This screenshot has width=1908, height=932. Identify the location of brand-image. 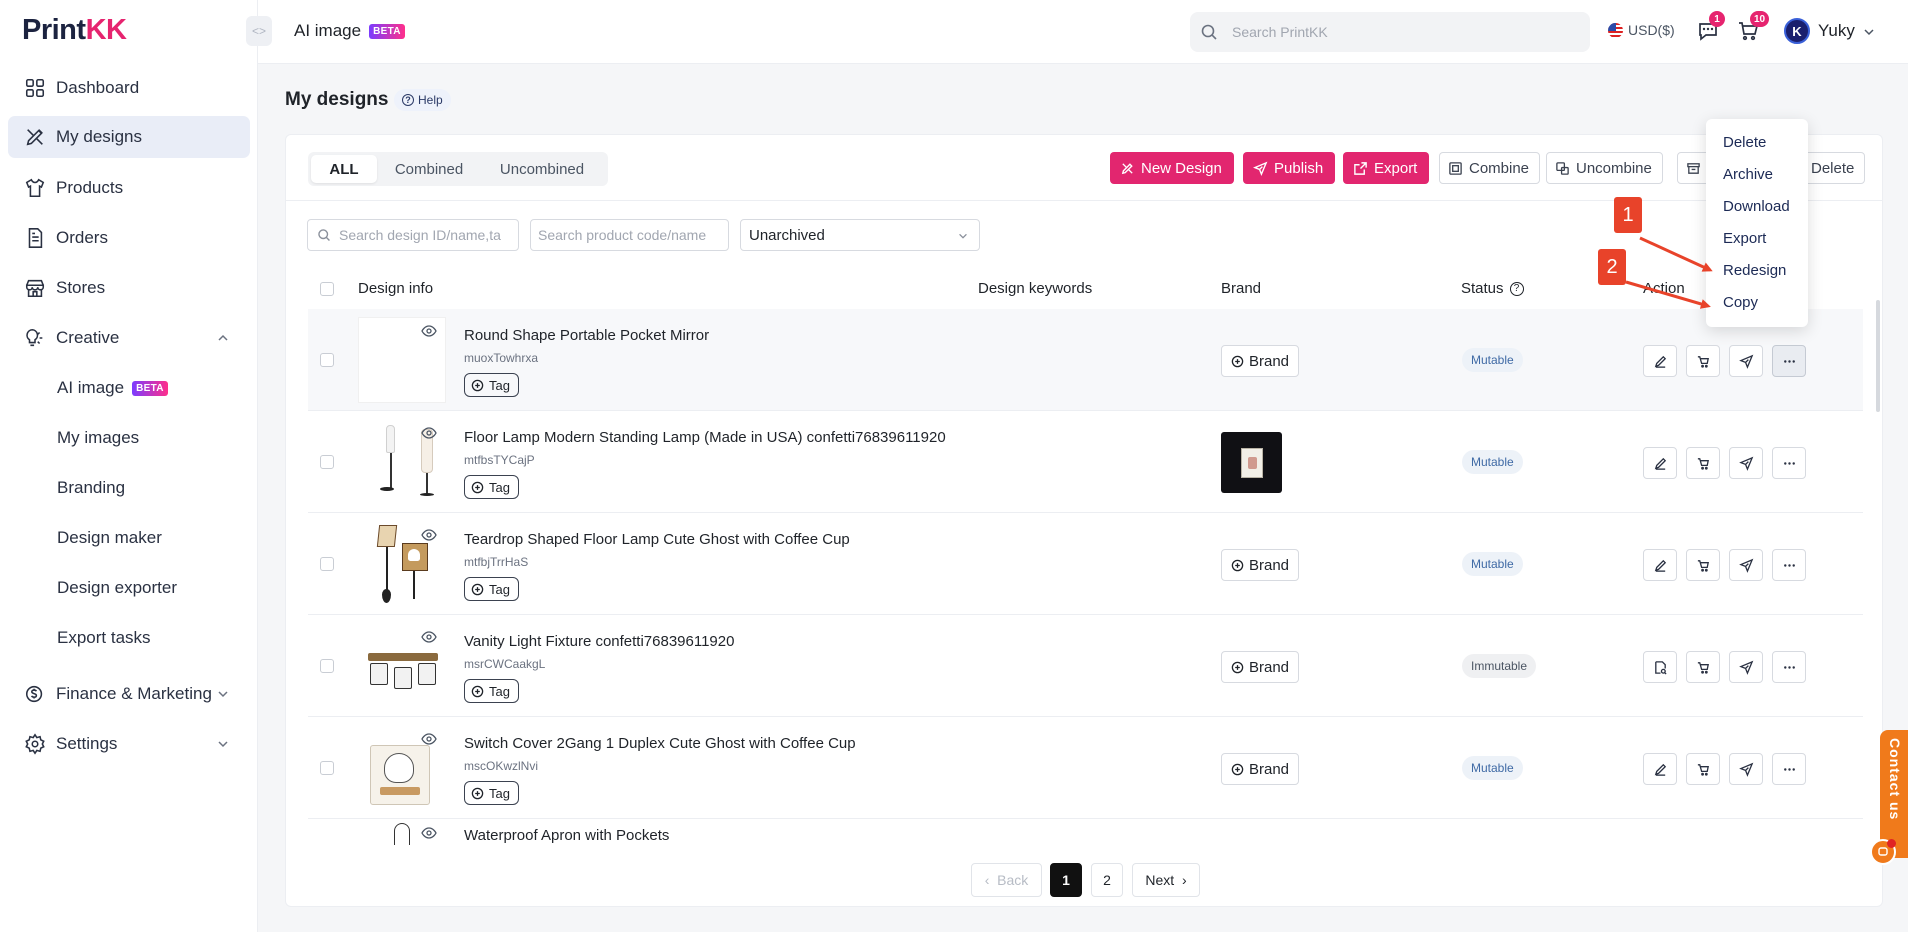
(1251, 462).